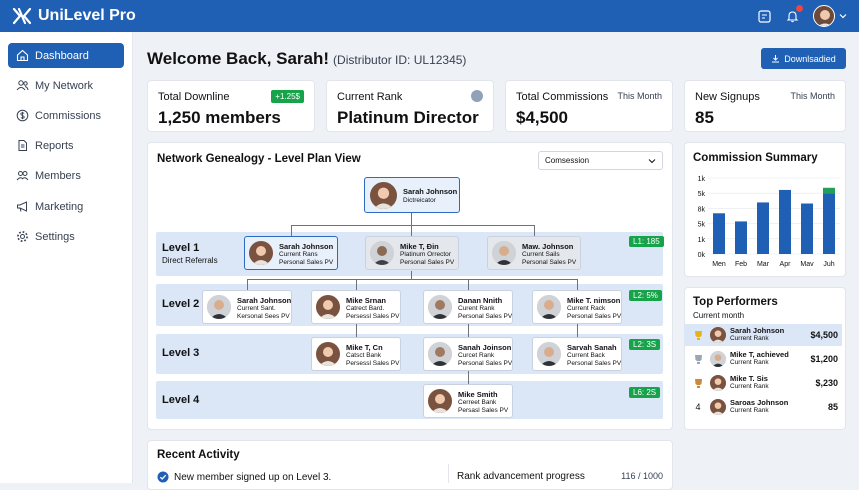  Describe the element at coordinates (548, 246) in the screenshot. I see `node-name: Maw. Johnson` at that location.